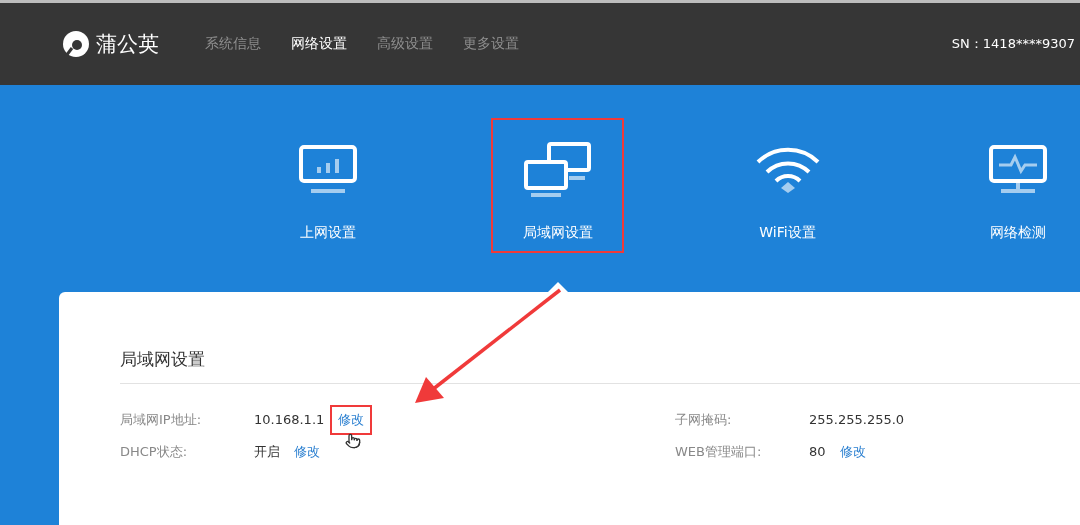  What do you see at coordinates (491, 44) in the screenshot?
I see `nav-tab: 更多设置` at bounding box center [491, 44].